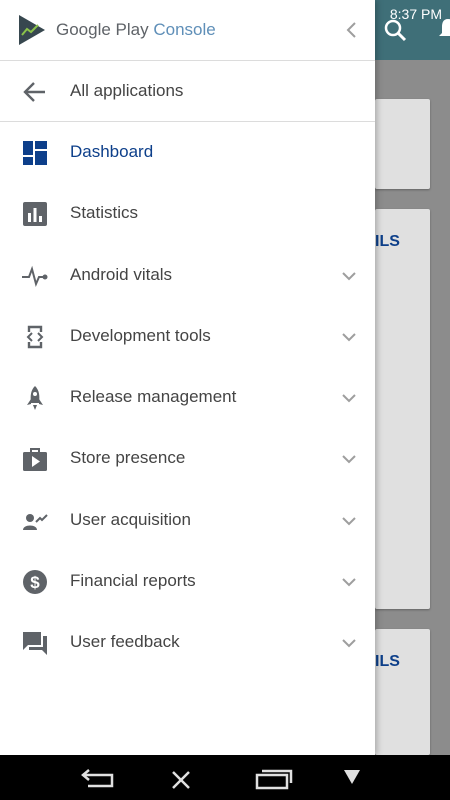 The height and width of the screenshot is (800, 450). Describe the element at coordinates (35, 153) in the screenshot. I see `dashboard-icon` at that location.